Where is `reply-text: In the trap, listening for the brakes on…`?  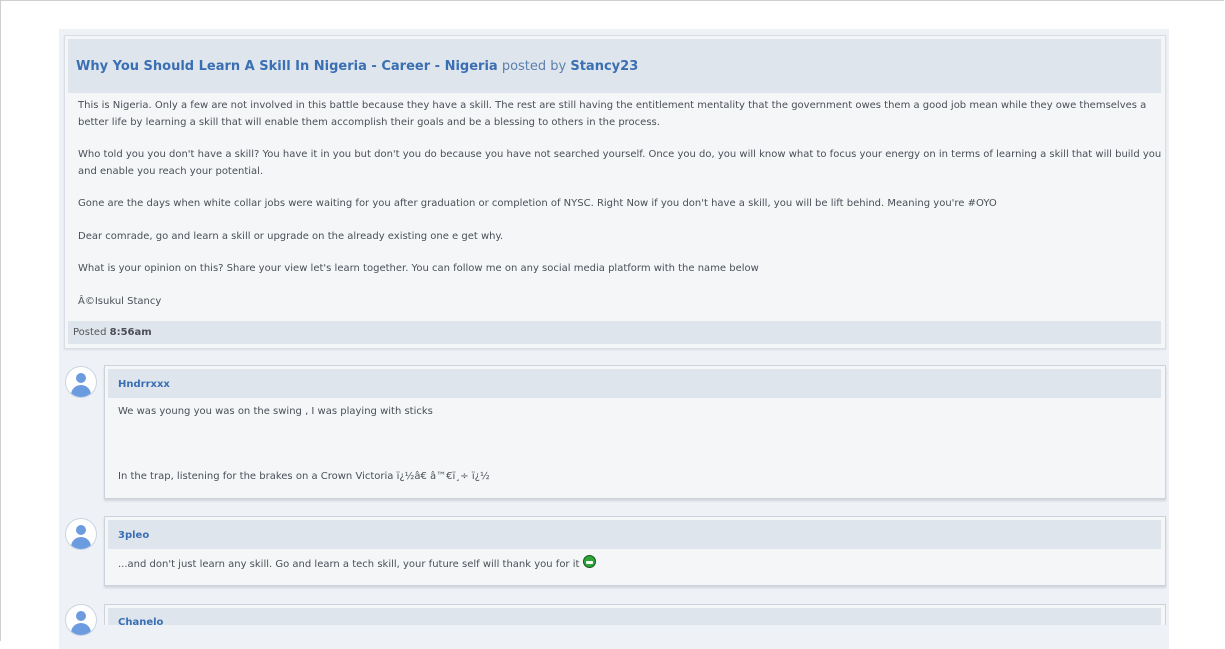
reply-text: In the trap, listening for the brakes on… is located at coordinates (304, 476).